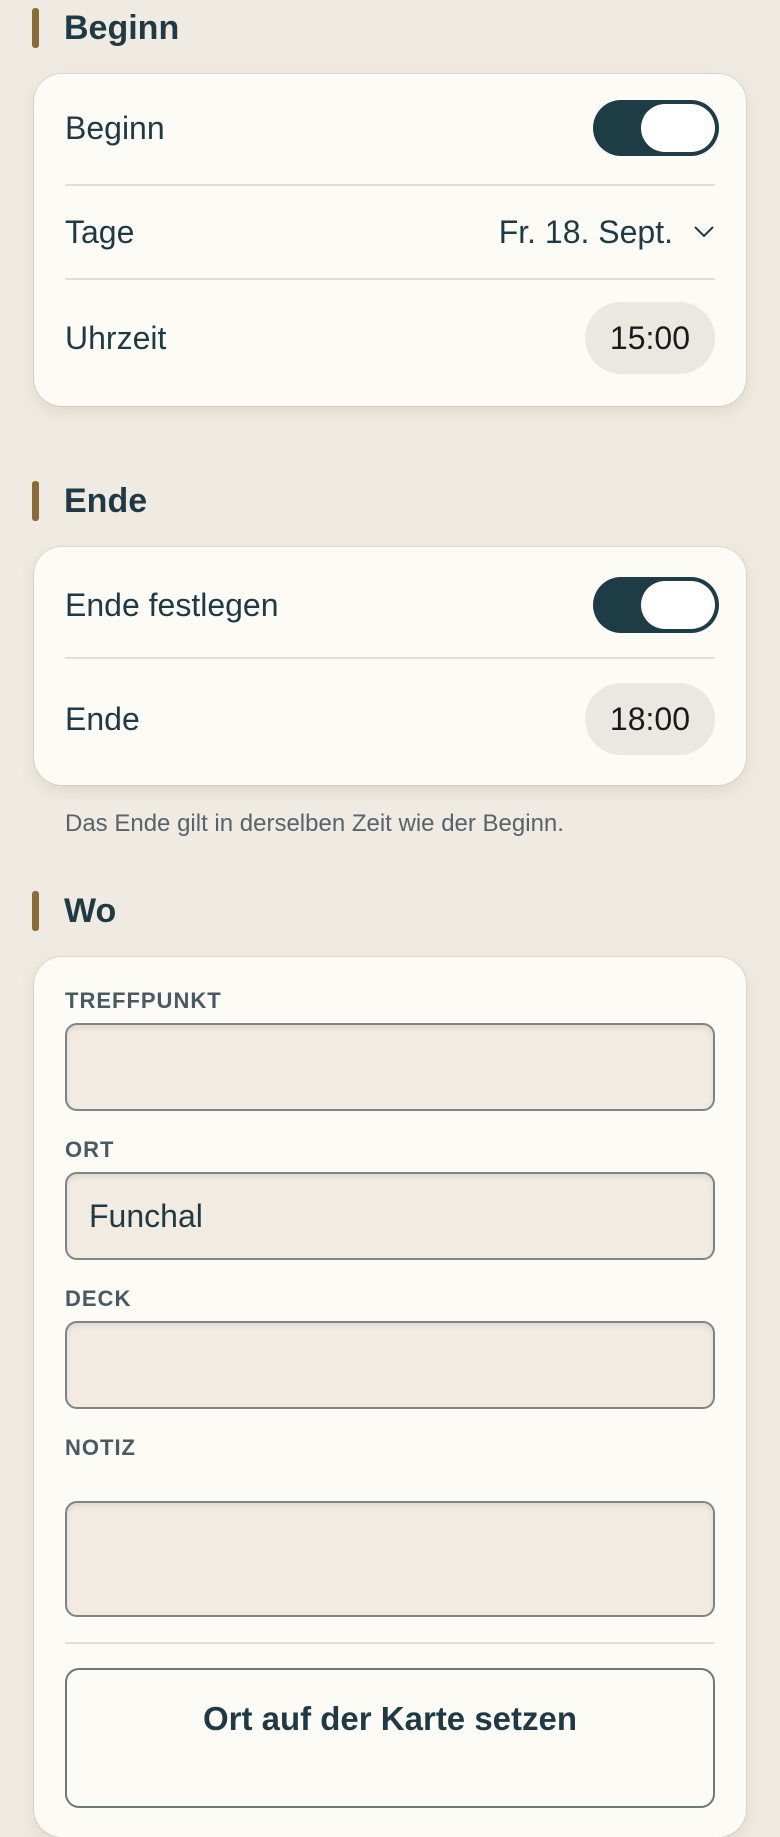 Image resolution: width=780 pixels, height=1837 pixels. I want to click on place-input, so click(390, 1216).